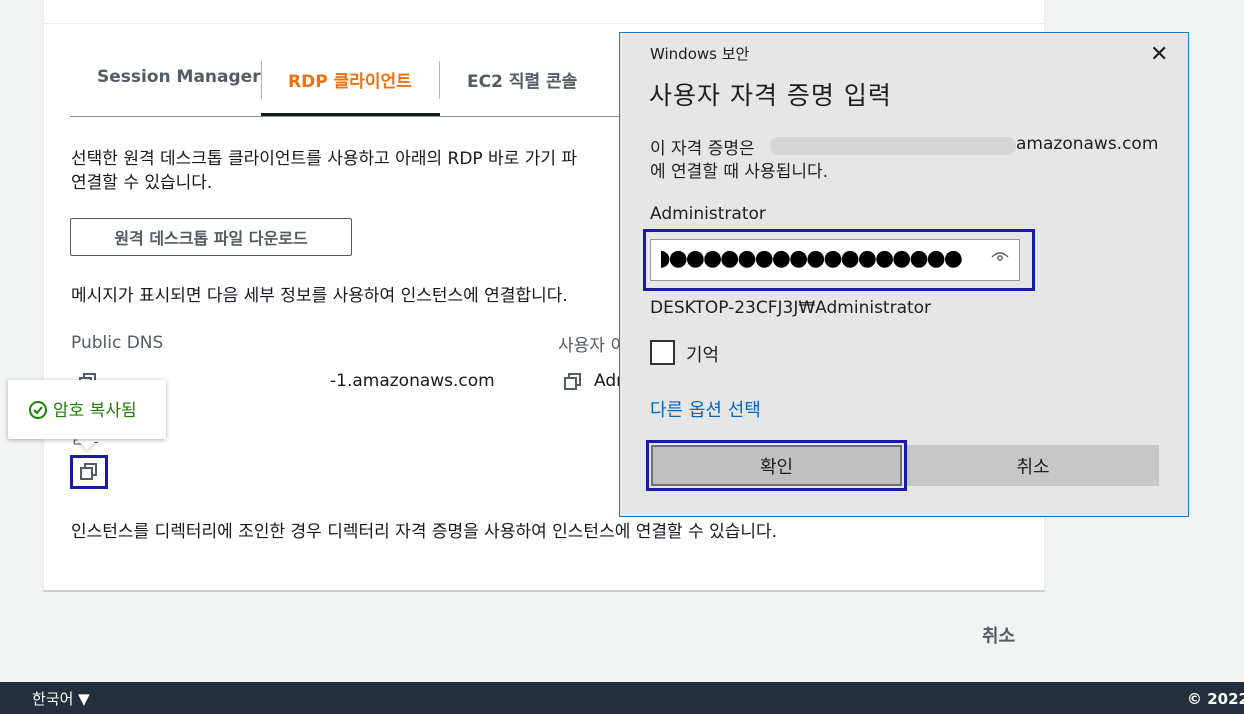  Describe the element at coordinates (1087, 144) in the screenshot. I see `dialog-desc-suffix: amazonaws.com` at that location.